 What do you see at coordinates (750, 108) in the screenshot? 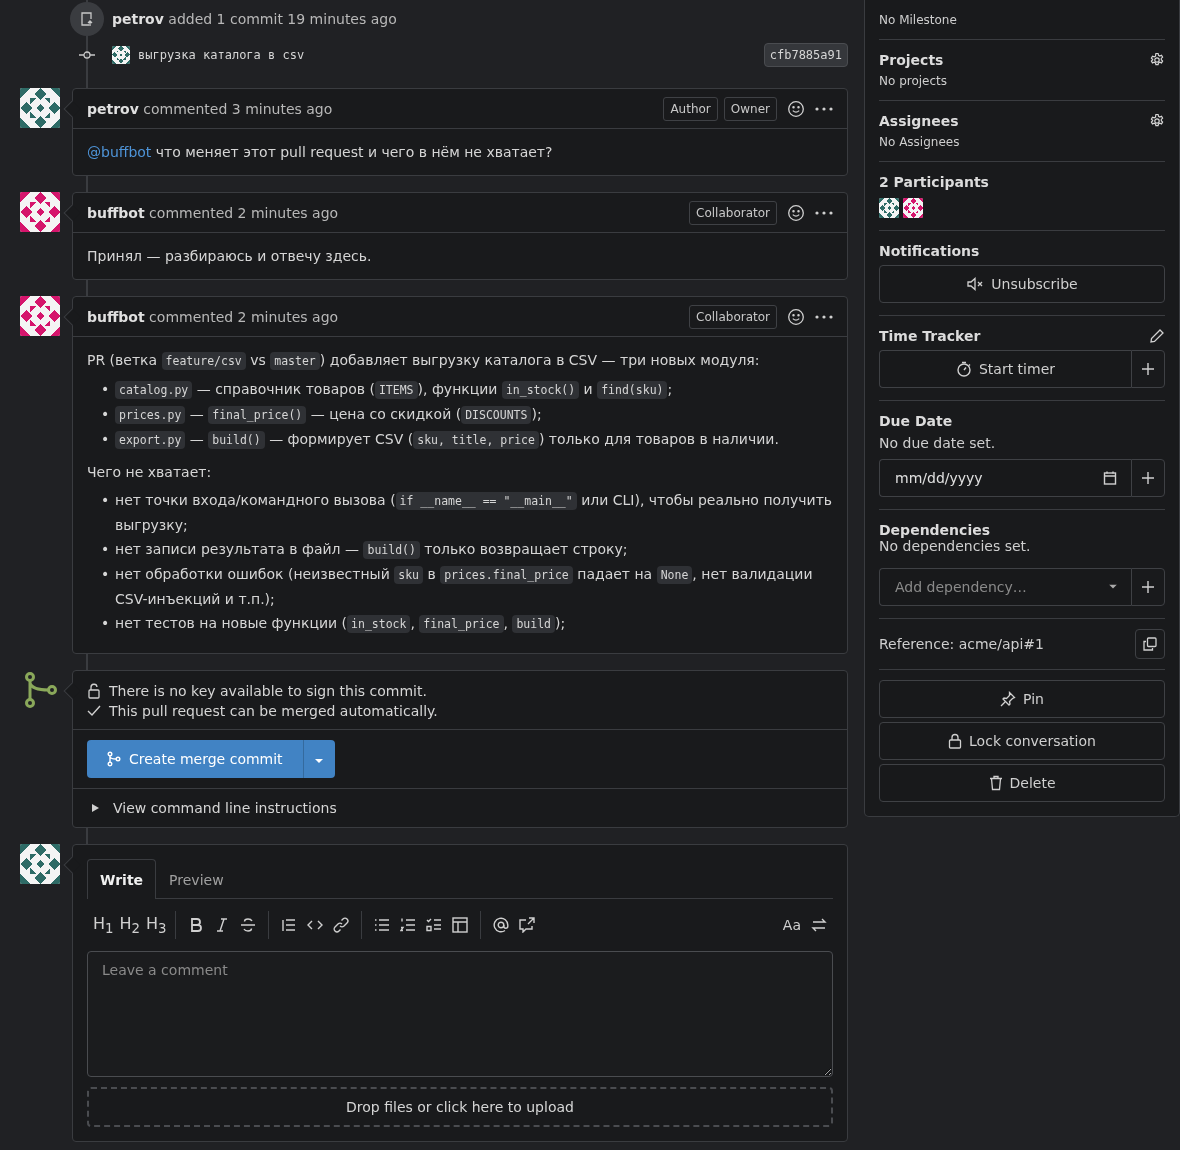
I see `role-label: Owner` at bounding box center [750, 108].